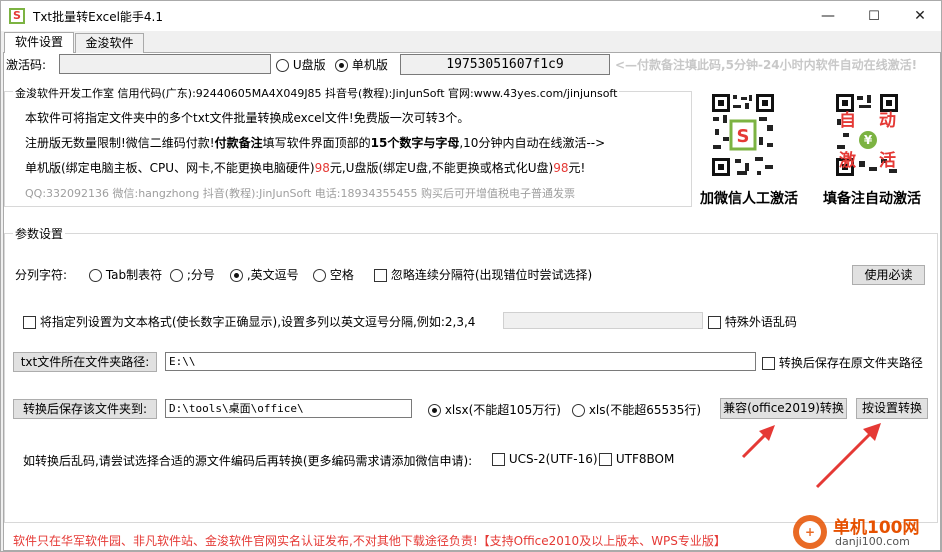 This screenshot has width=942, height=552. What do you see at coordinates (415, 143) in the screenshot?
I see `intro-line-2-digits: 15个数字与字母` at bounding box center [415, 143].